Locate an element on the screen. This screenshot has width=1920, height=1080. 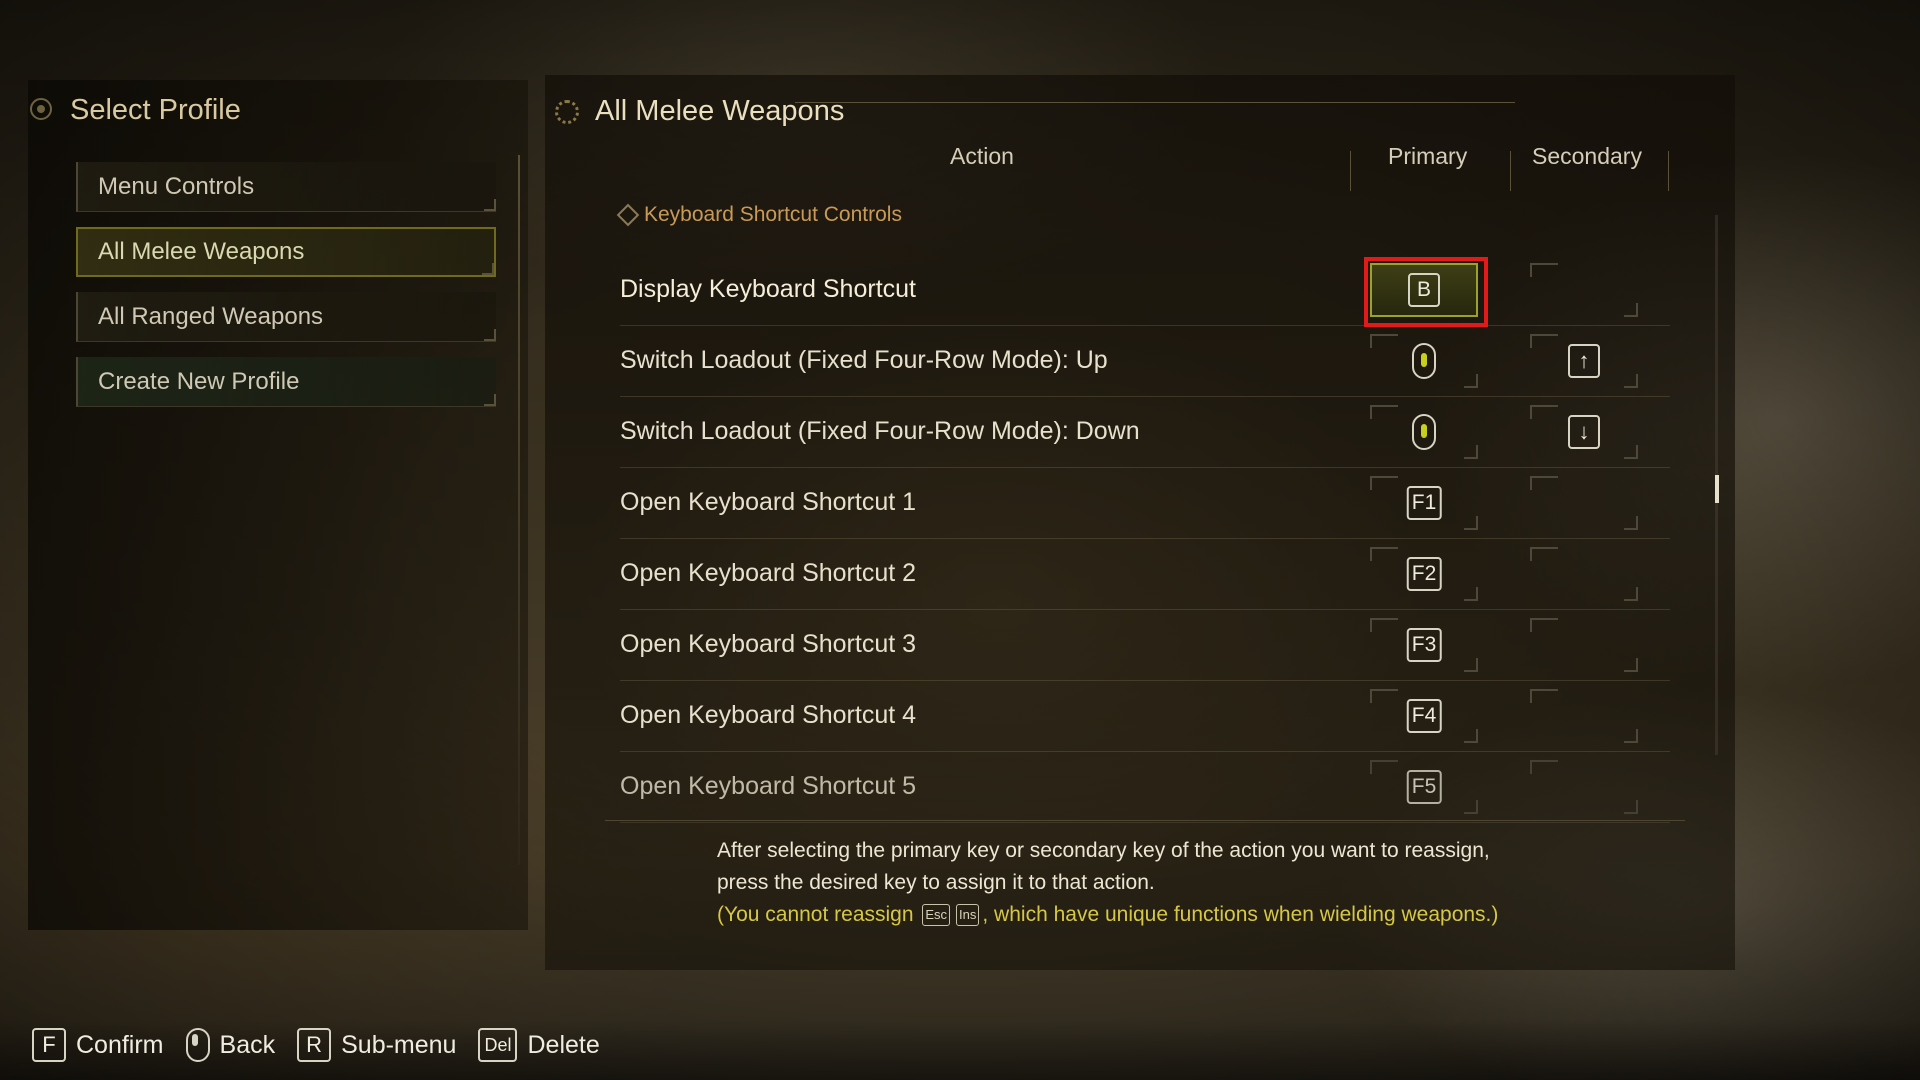
mouse-wheel-down-icon is located at coordinates (1424, 432).